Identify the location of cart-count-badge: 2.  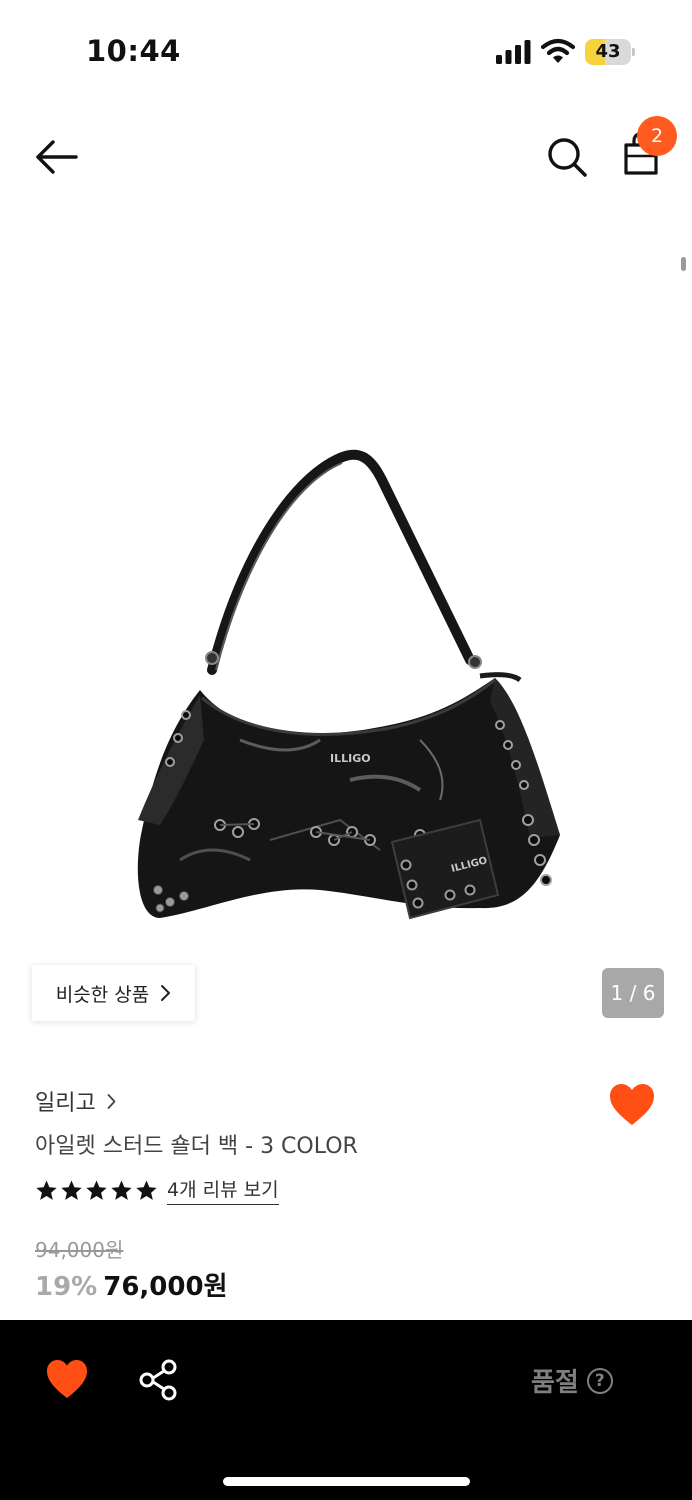
(657, 136).